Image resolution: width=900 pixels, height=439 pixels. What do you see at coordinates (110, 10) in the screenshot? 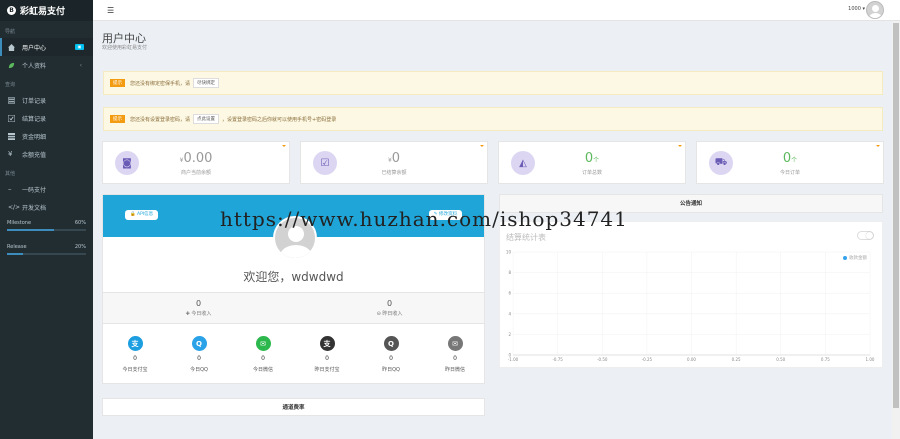
I see `menu-icon: ☰` at bounding box center [110, 10].